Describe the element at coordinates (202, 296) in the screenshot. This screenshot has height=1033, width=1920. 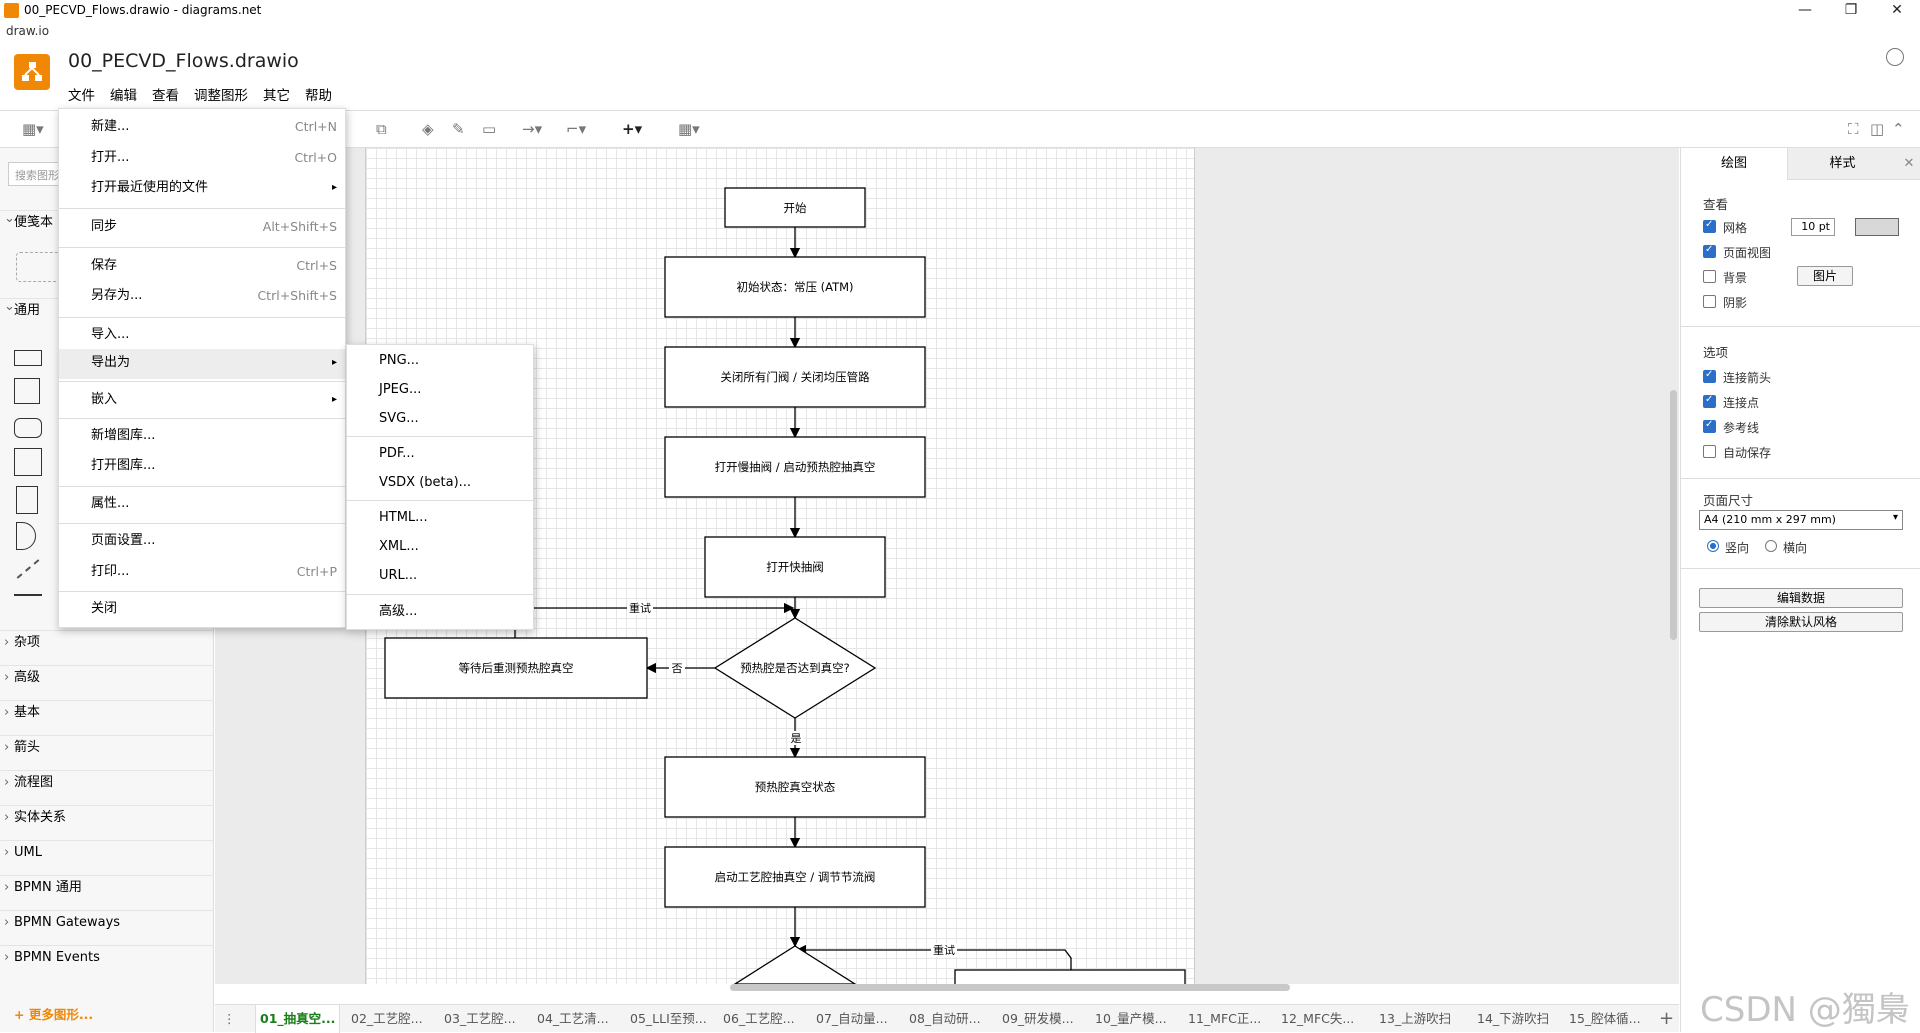
I see `menu-item-save-as: 另存为... Ctrl+Shift+S` at that location.